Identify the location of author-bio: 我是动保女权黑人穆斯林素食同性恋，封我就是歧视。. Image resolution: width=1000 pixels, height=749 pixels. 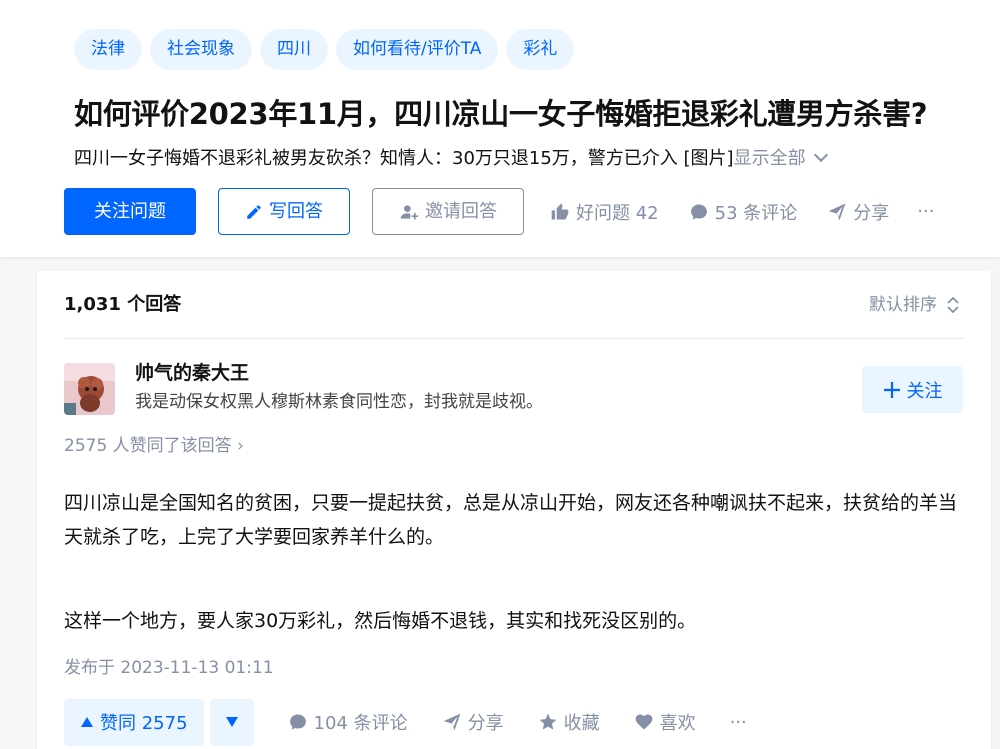
(339, 402).